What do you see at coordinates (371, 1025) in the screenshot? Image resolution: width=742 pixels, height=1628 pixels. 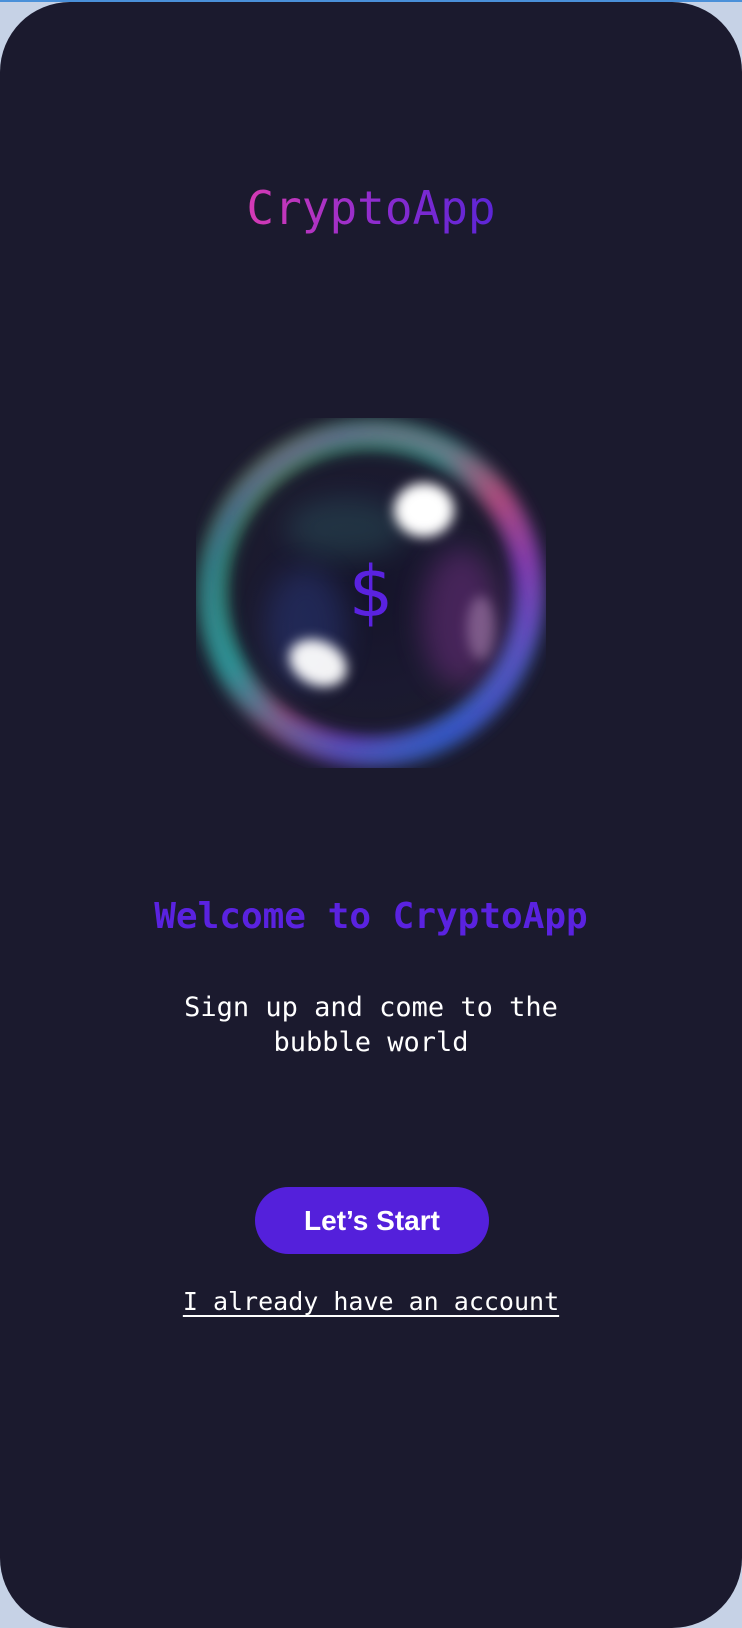 I see `welcome-subtitle: Sign up and come to the bubble world` at bounding box center [371, 1025].